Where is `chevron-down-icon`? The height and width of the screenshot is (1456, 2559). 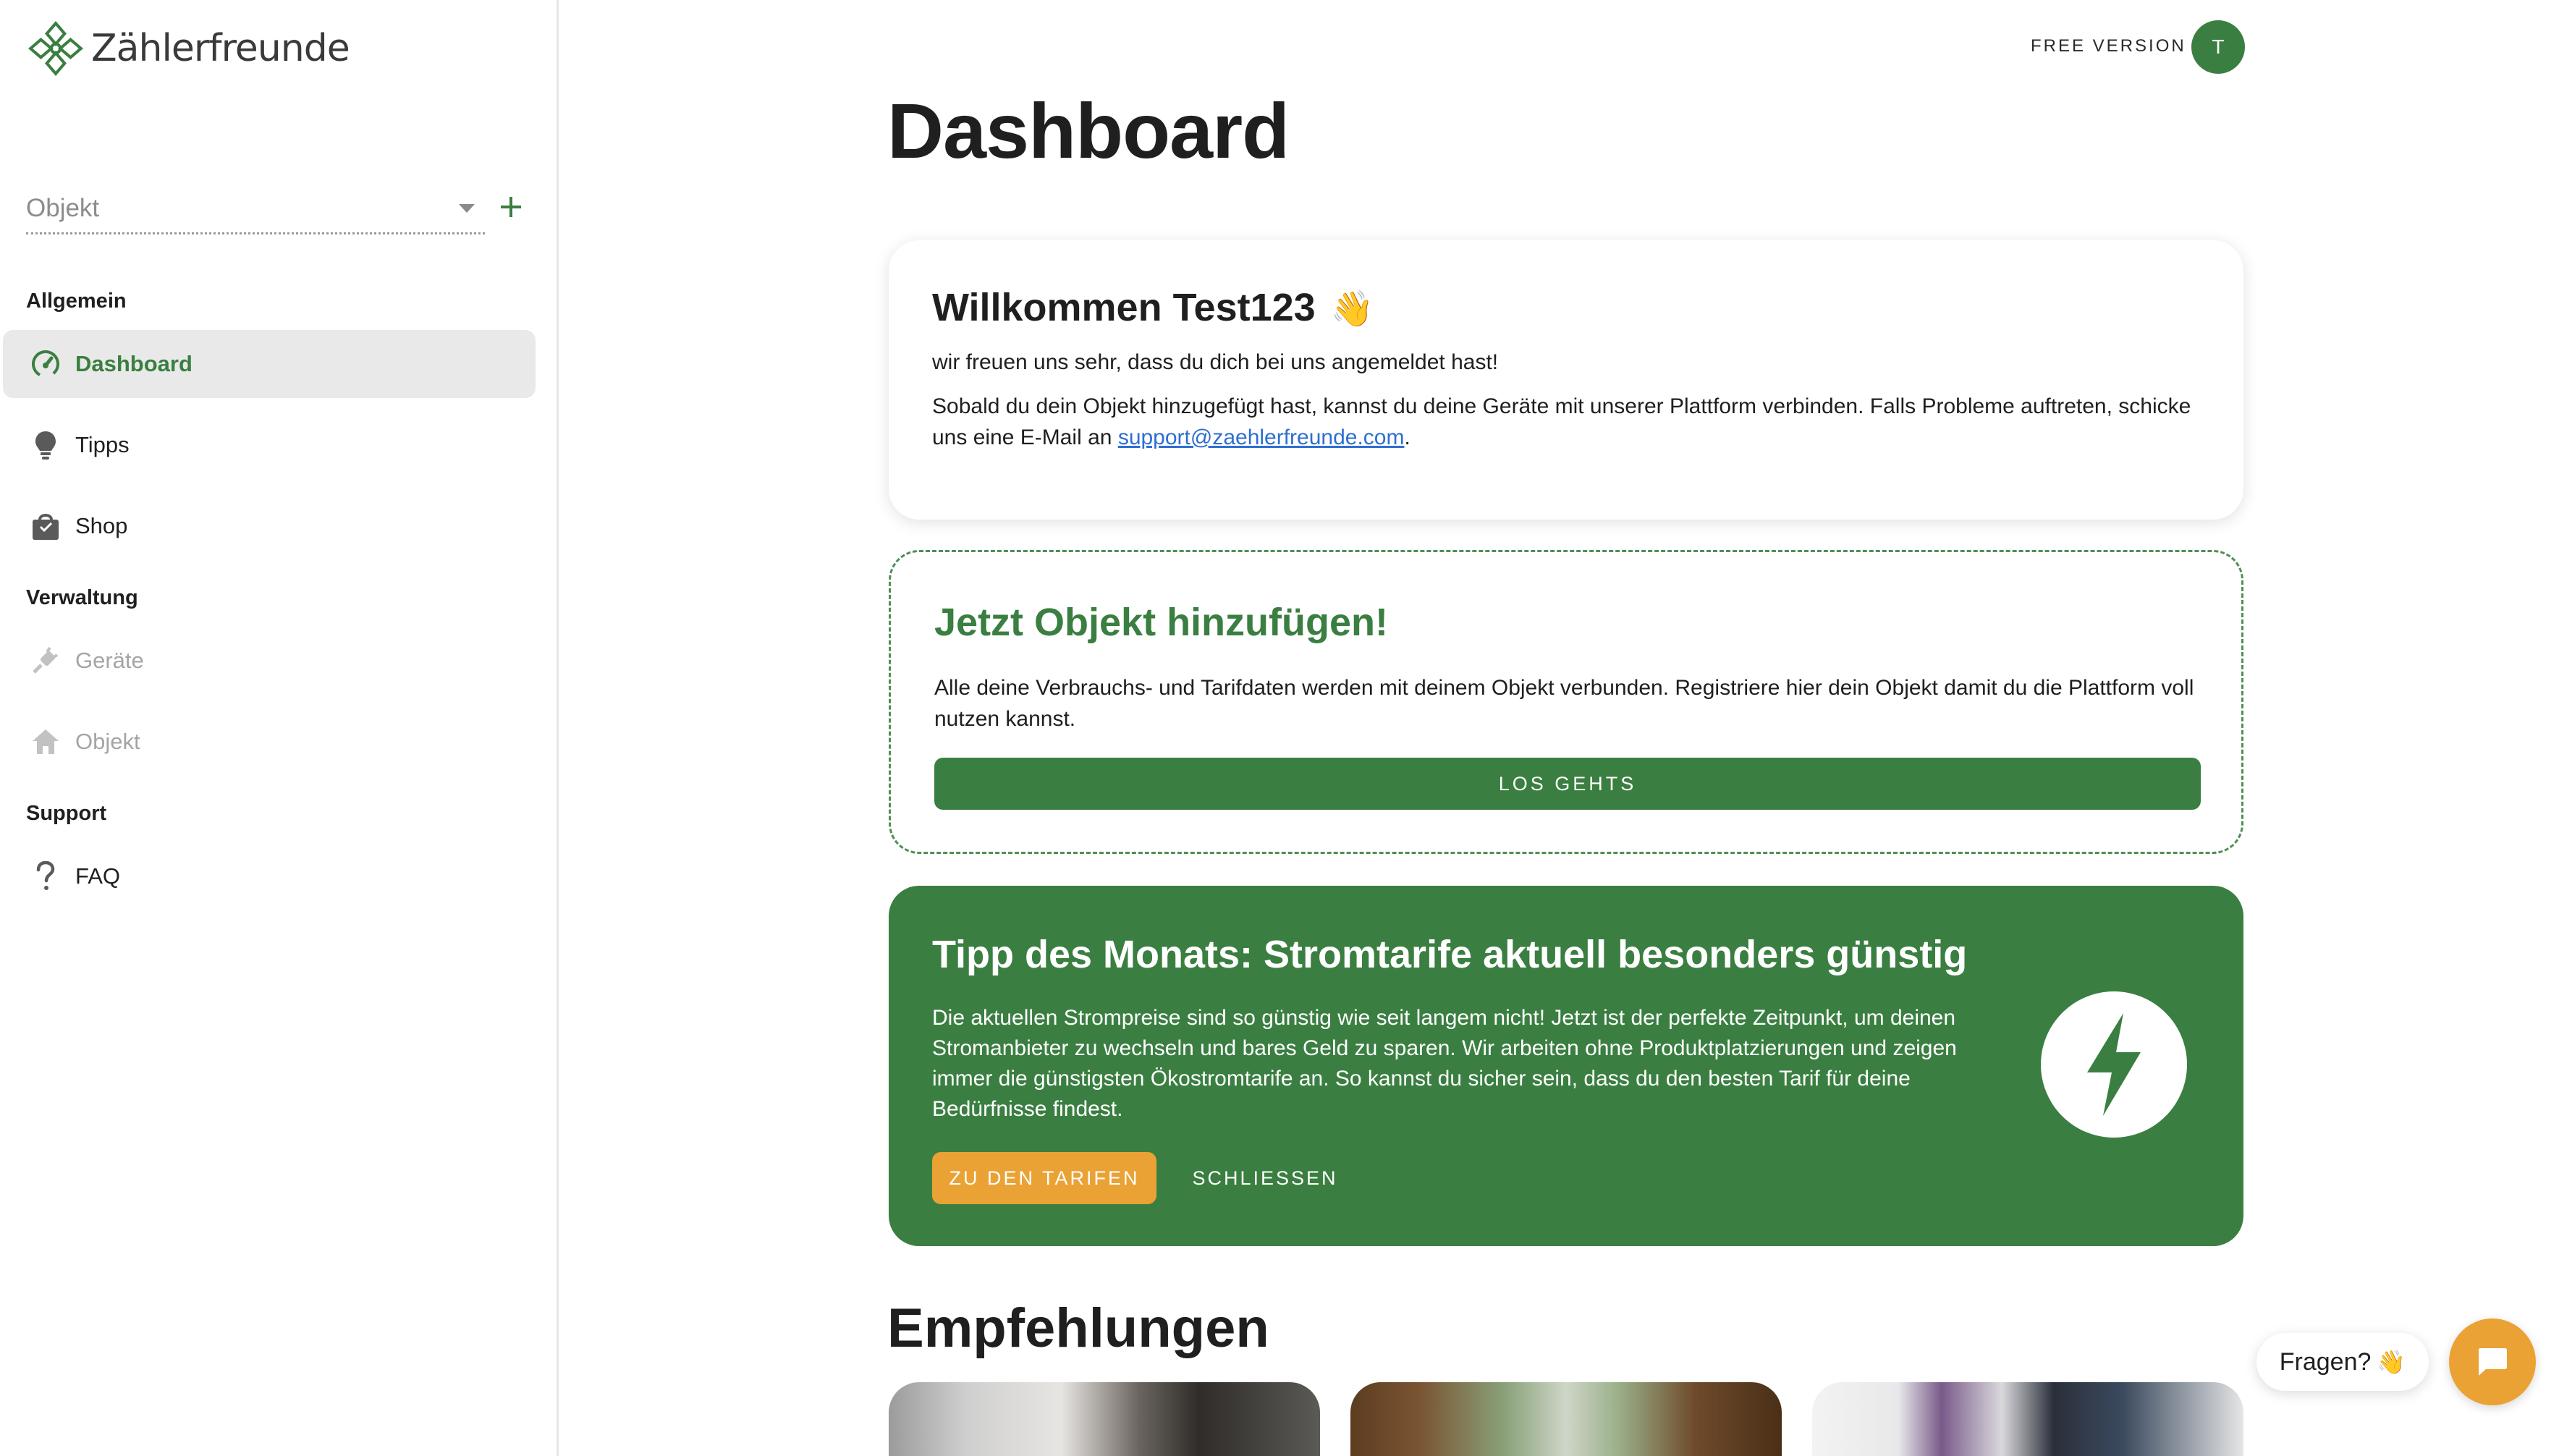 chevron-down-icon is located at coordinates (467, 209).